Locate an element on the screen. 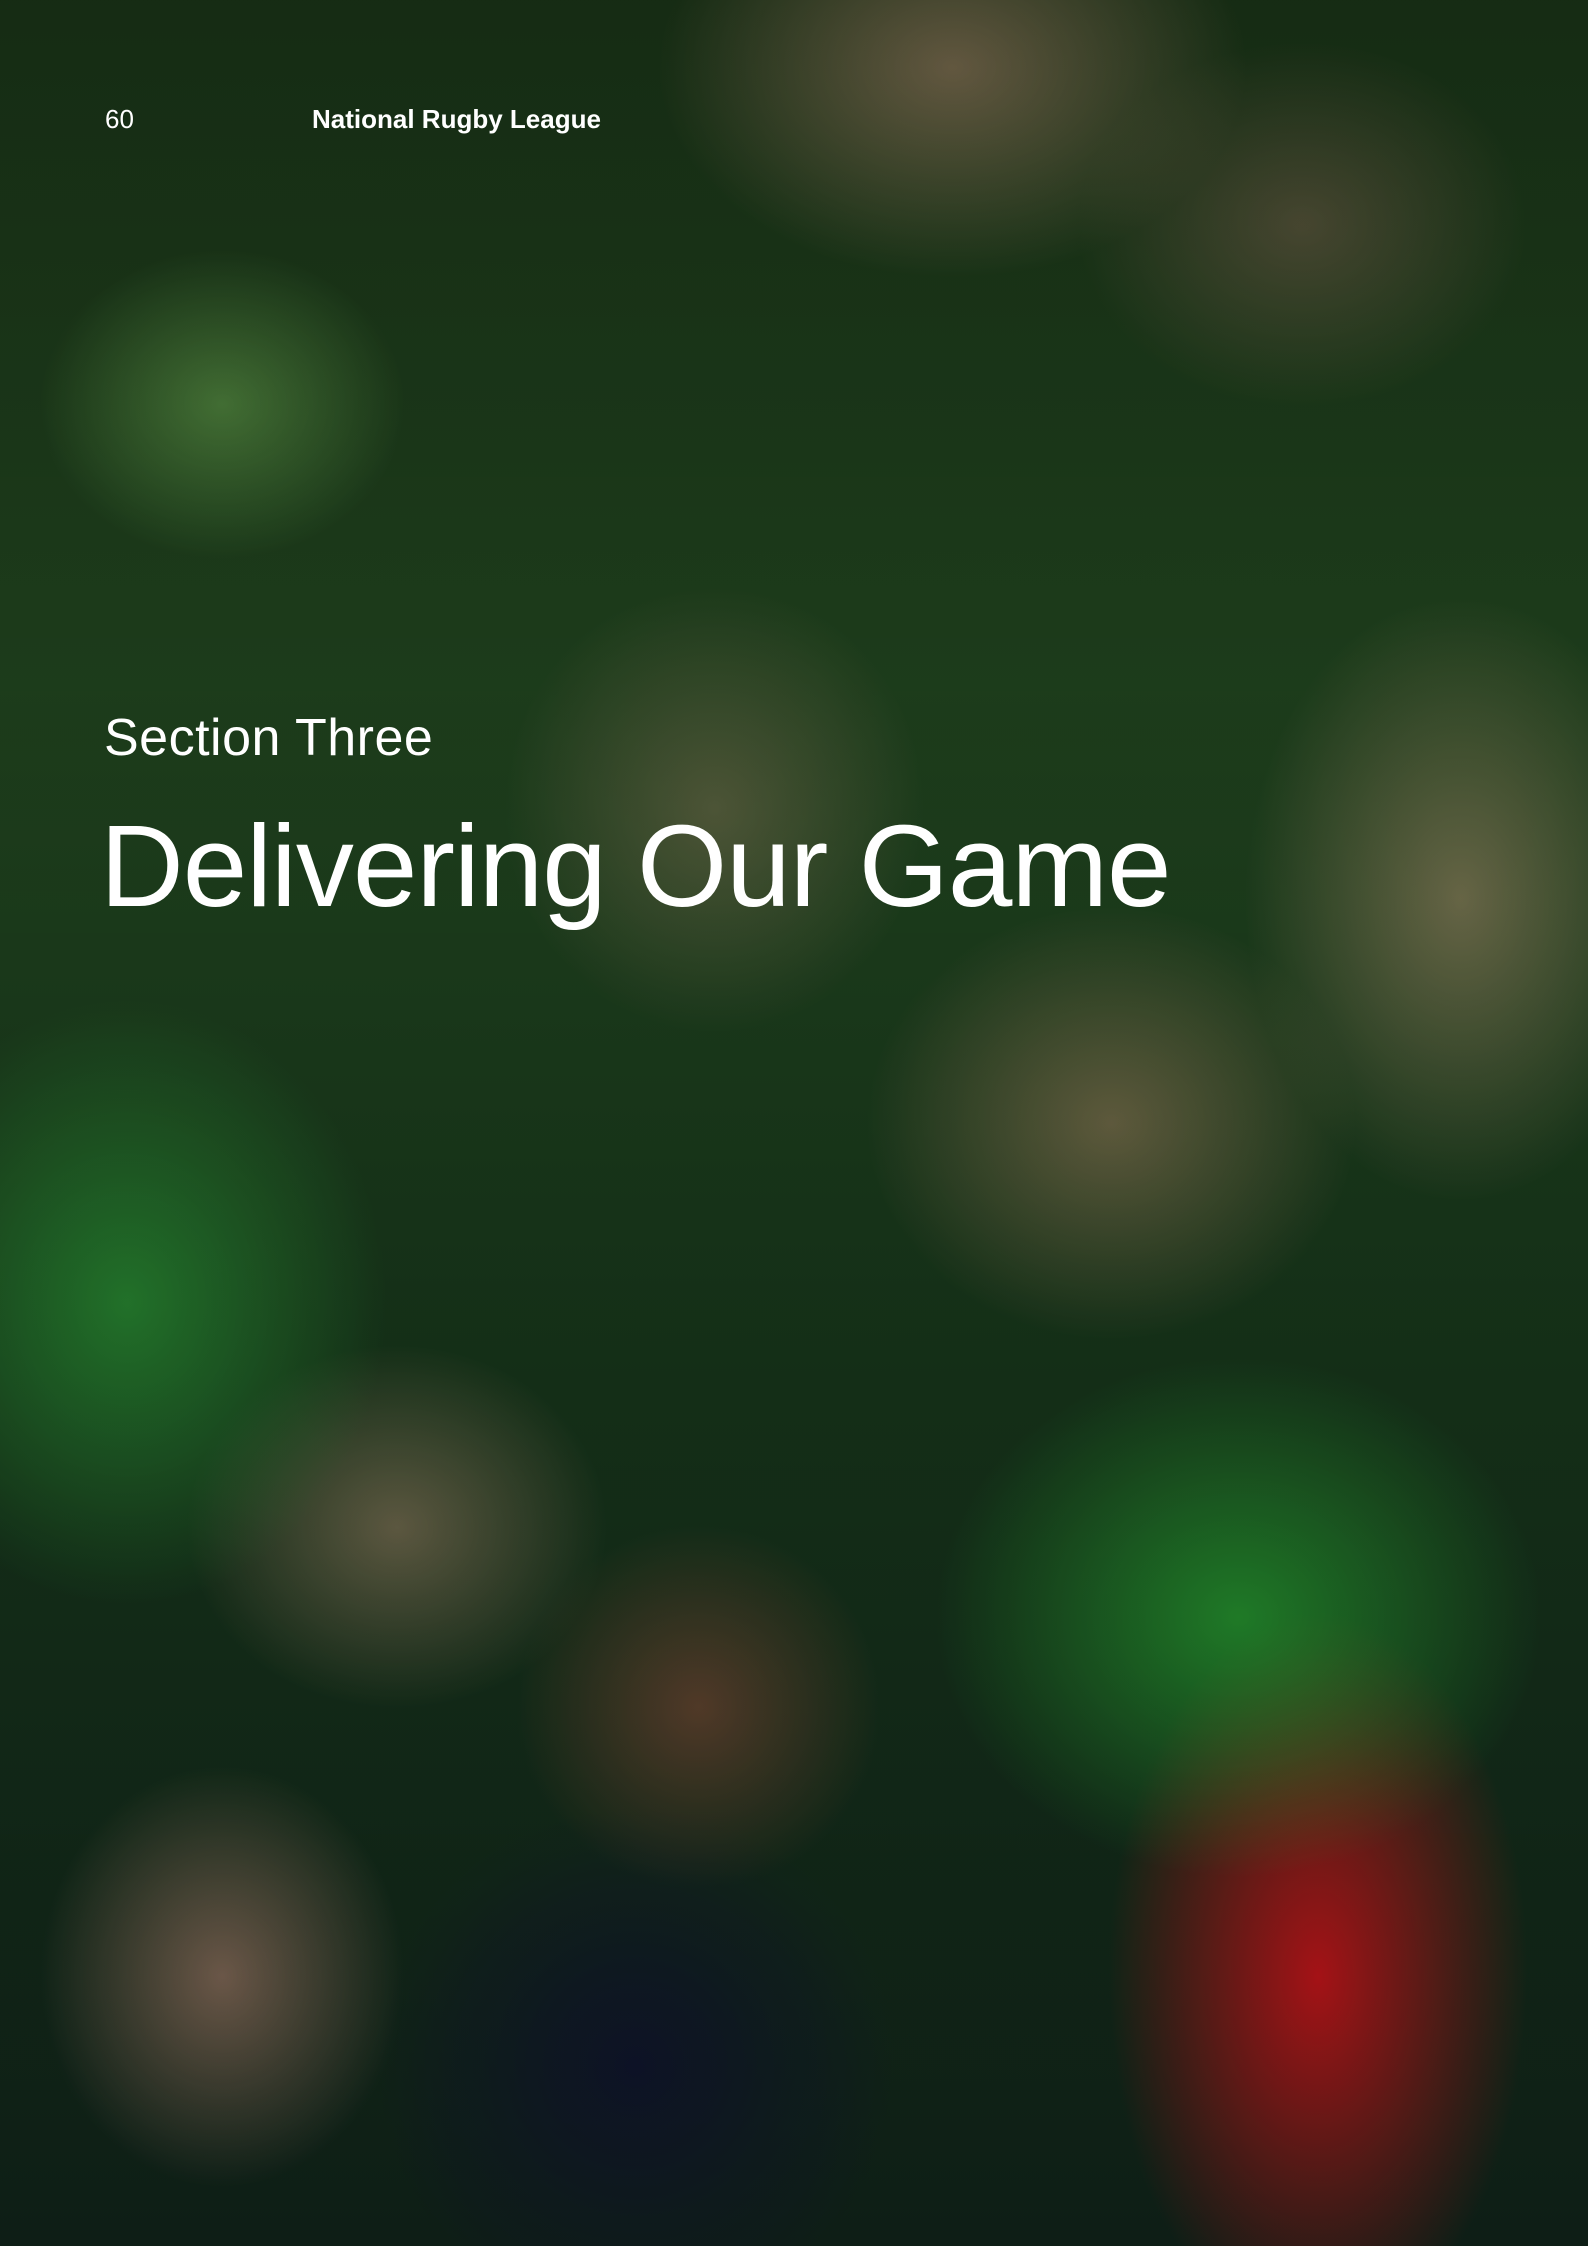 The image size is (1588, 2246). page-header: 60 National Rugby League is located at coordinates (794, 122).